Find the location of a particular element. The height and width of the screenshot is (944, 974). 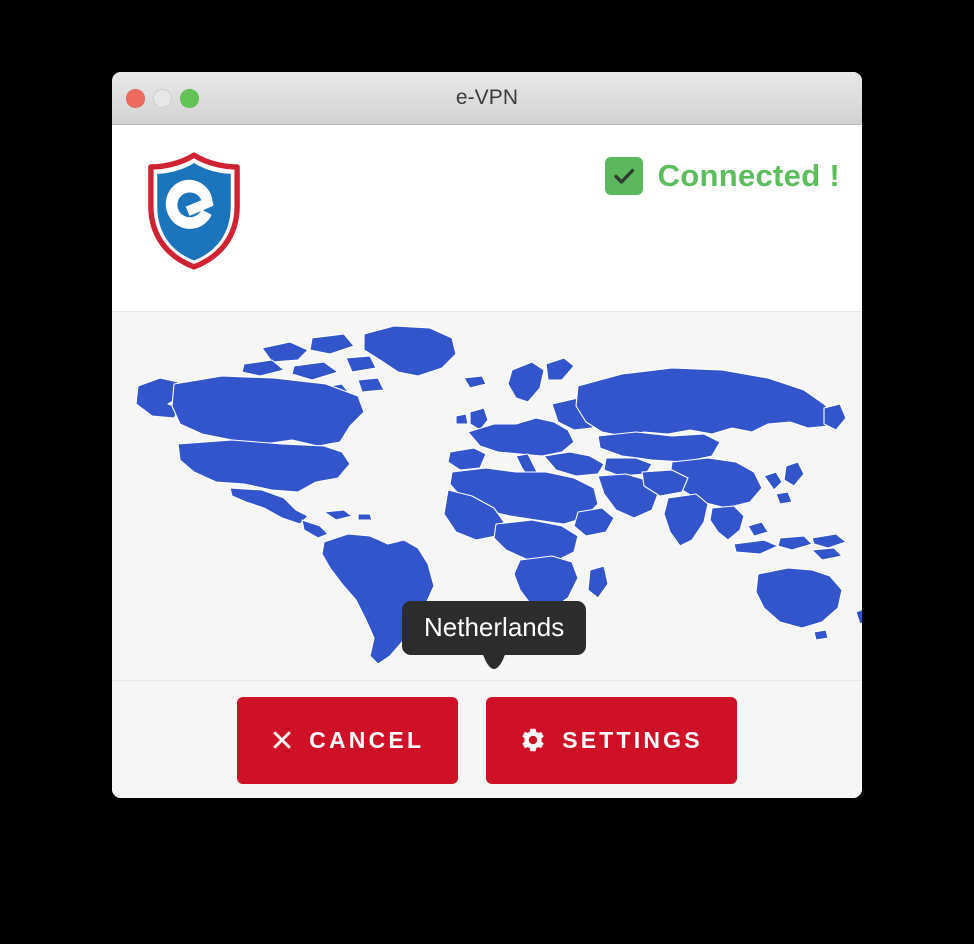

settings-button: SETTINGS is located at coordinates (611, 740).